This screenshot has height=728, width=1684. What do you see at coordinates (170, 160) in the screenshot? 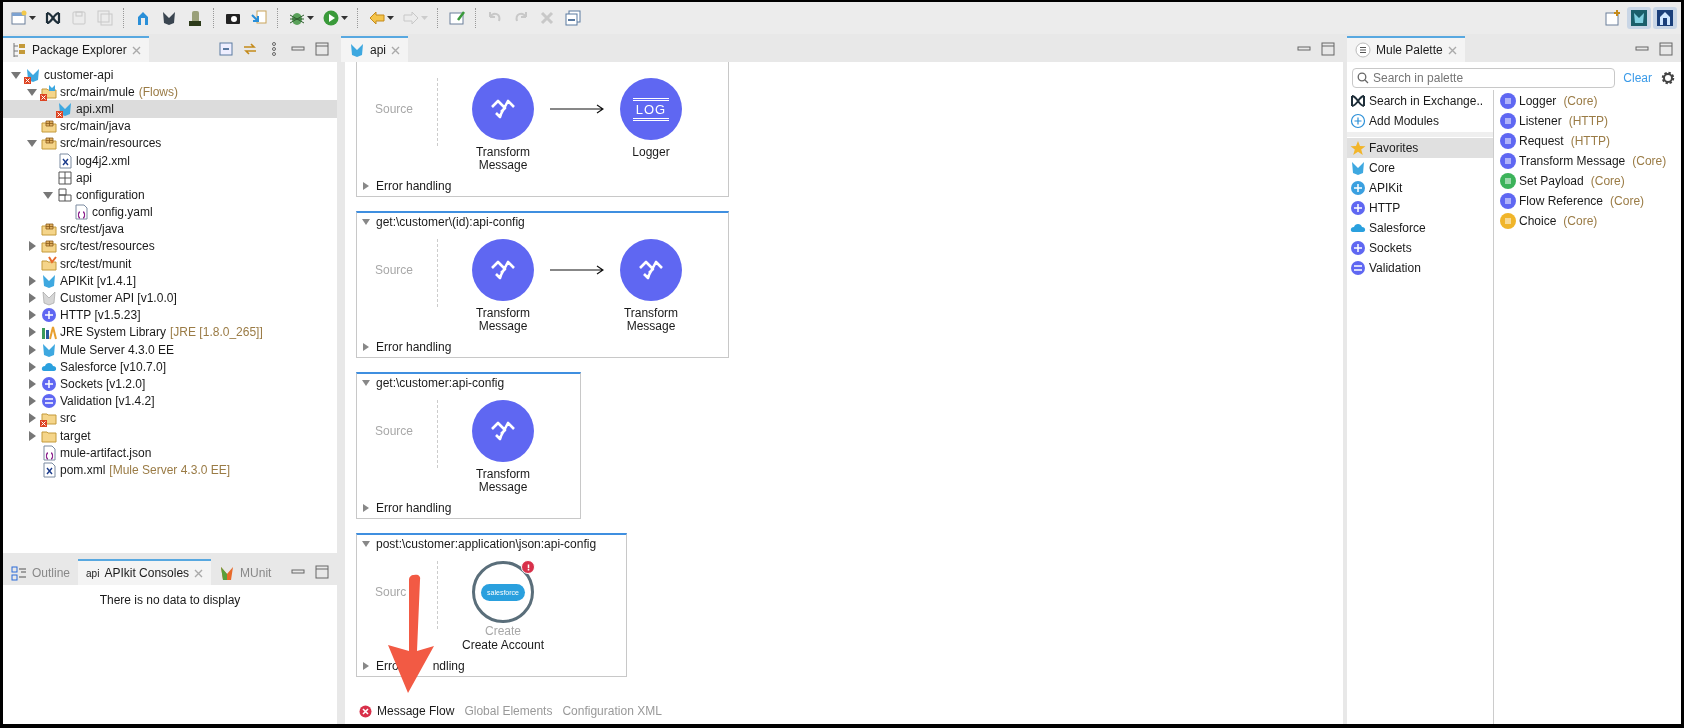
I see `tree-item: log4j2.xml` at bounding box center [170, 160].